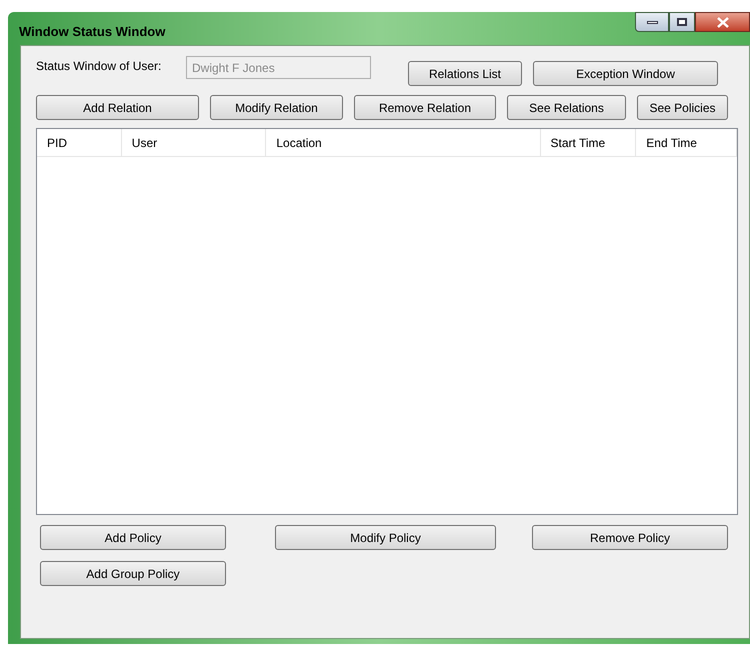  What do you see at coordinates (625, 73) in the screenshot?
I see `action-button: Exception Window` at bounding box center [625, 73].